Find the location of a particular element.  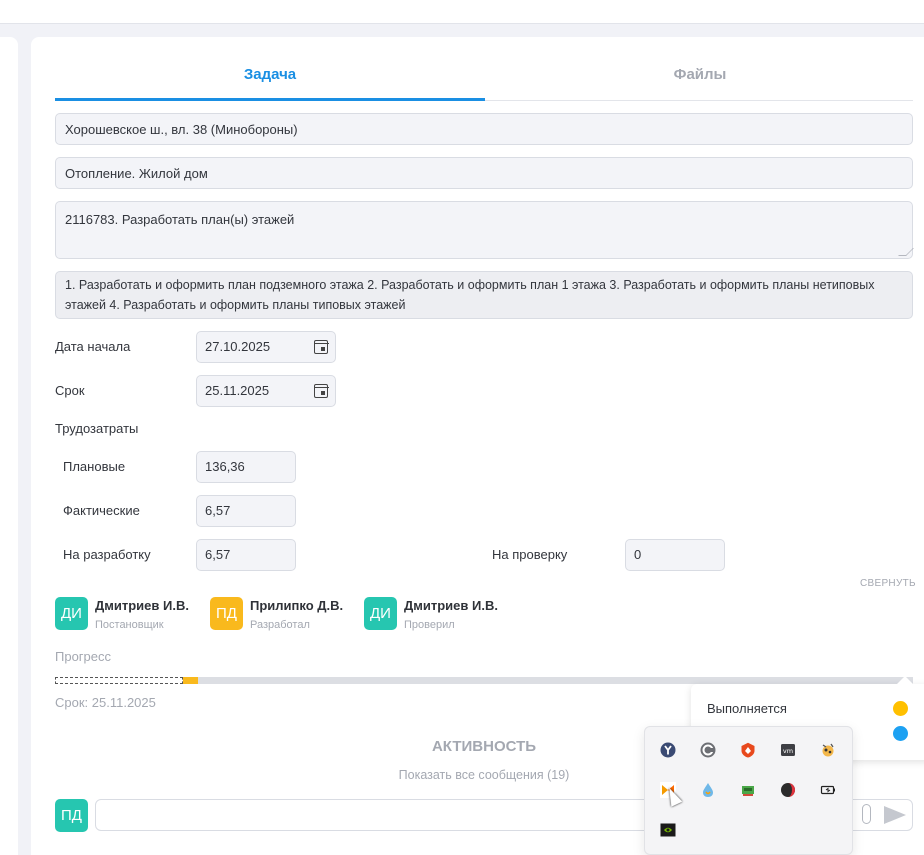

actual-label: Фактические is located at coordinates (101, 510).